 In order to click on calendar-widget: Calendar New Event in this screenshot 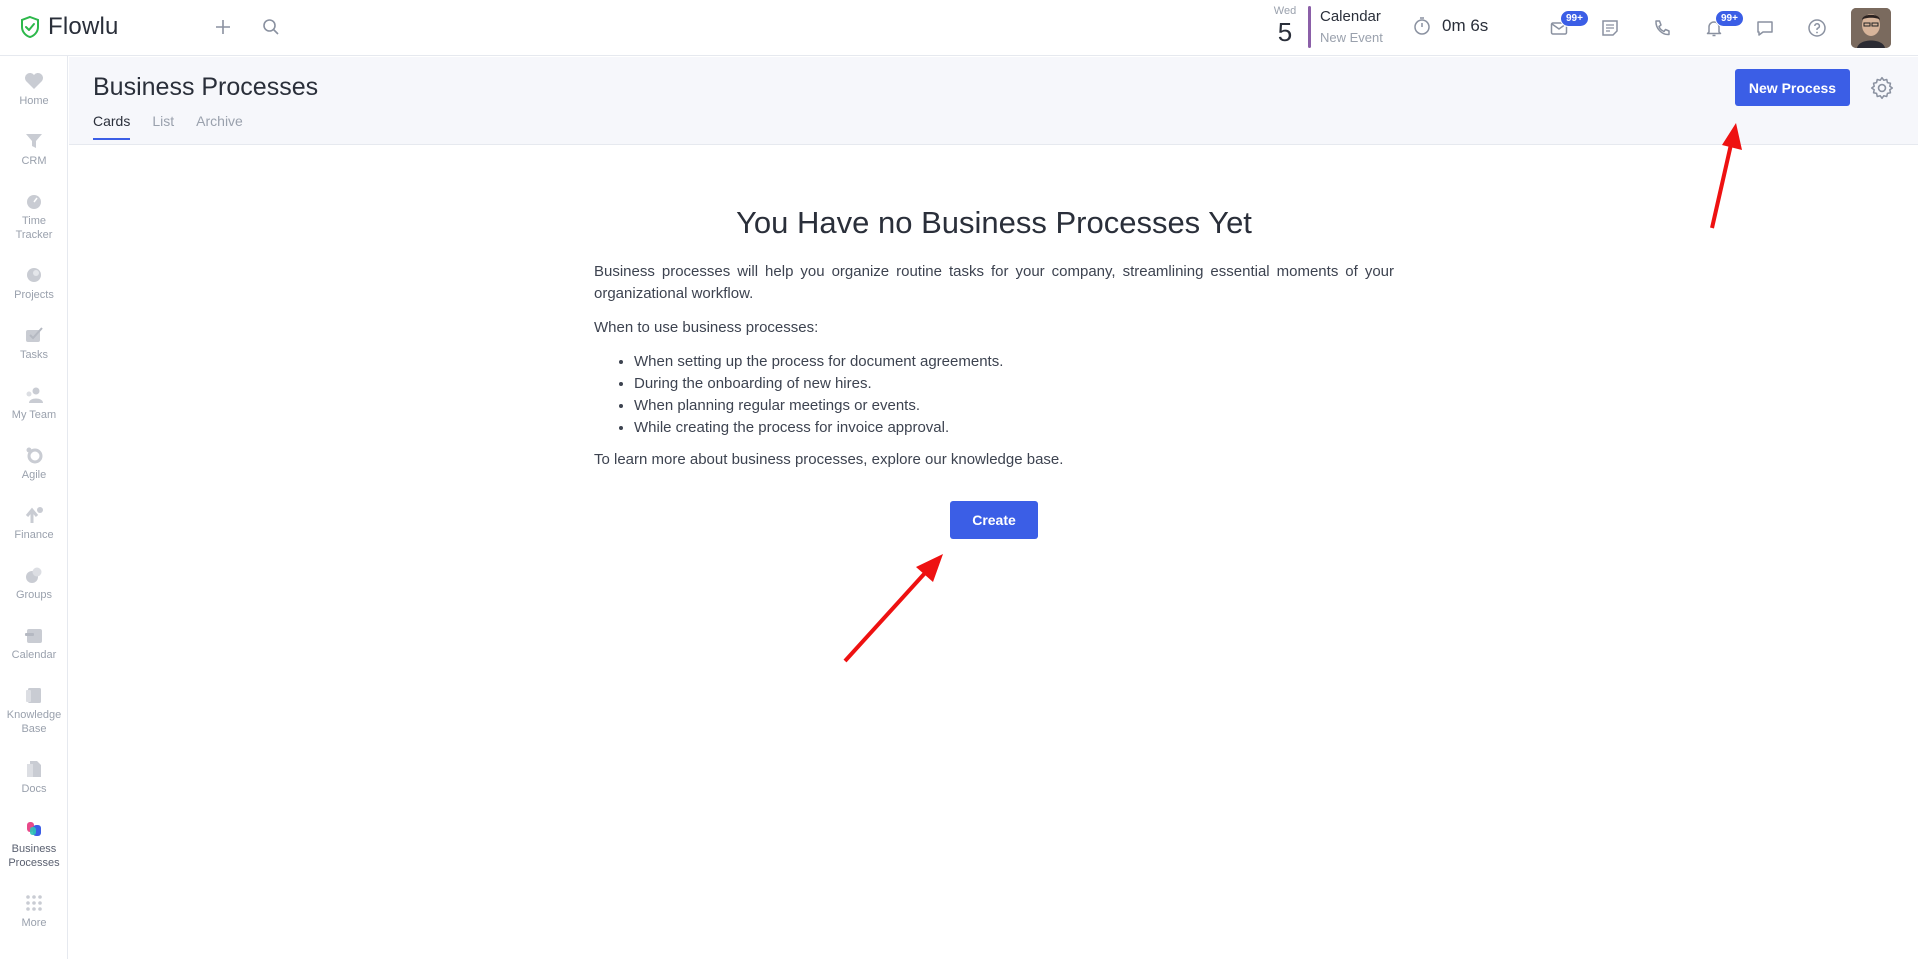, I will do `click(1351, 28)`.